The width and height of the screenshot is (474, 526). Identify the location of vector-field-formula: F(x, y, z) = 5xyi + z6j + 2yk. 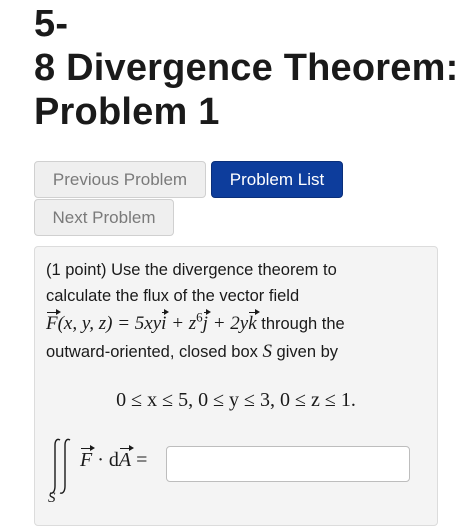
(153, 321).